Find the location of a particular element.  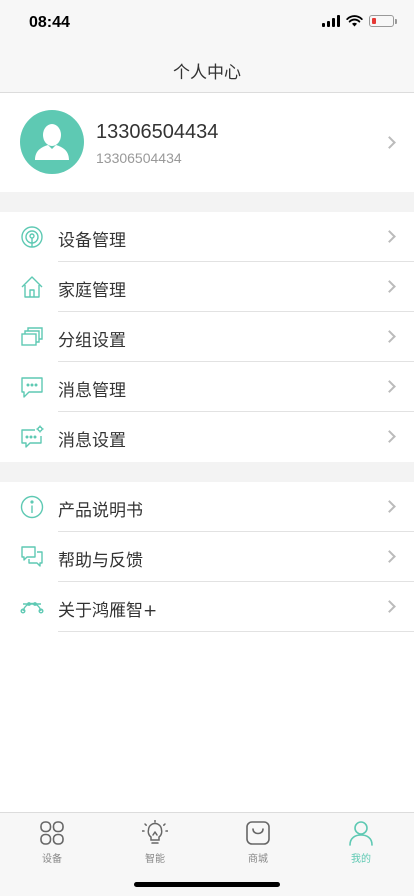

menu-item-label: 消息设置 is located at coordinates (92, 441).